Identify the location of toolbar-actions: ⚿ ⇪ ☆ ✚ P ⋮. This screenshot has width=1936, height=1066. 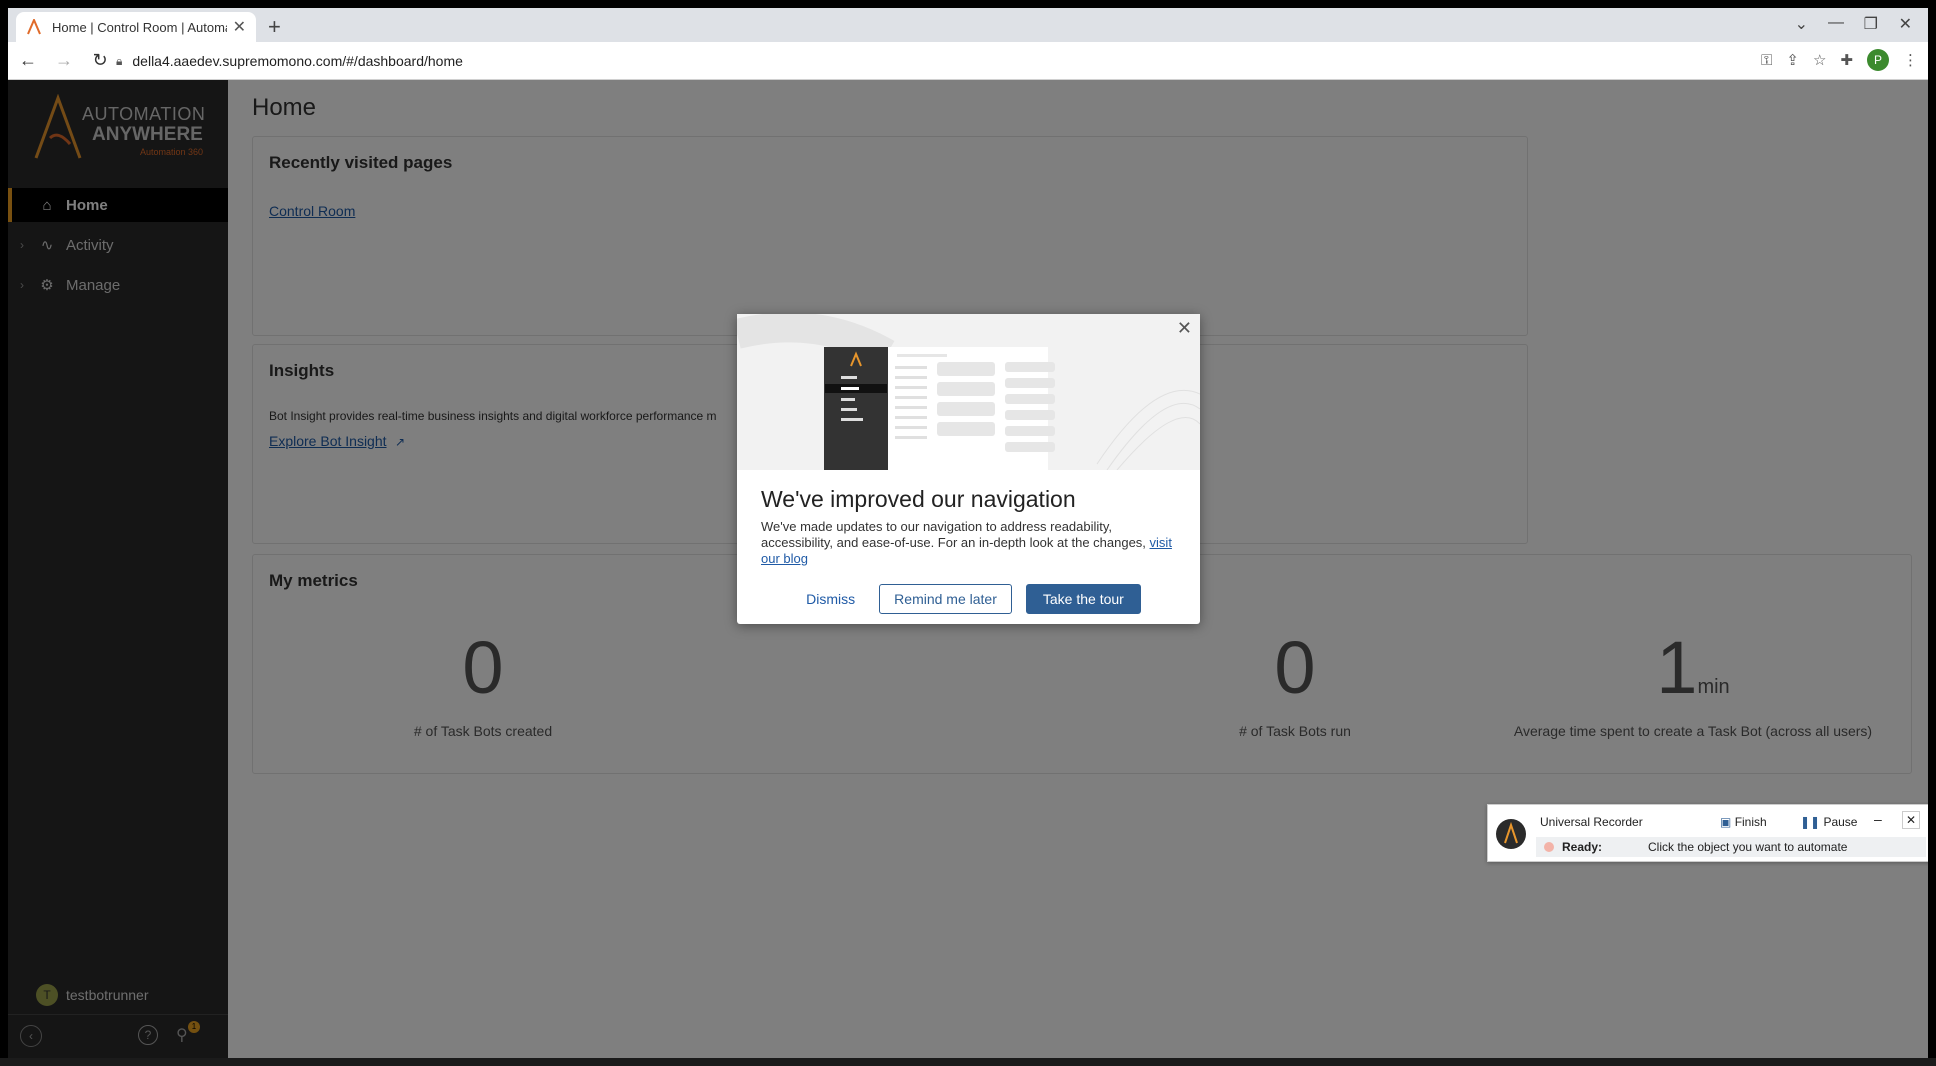
(1839, 60).